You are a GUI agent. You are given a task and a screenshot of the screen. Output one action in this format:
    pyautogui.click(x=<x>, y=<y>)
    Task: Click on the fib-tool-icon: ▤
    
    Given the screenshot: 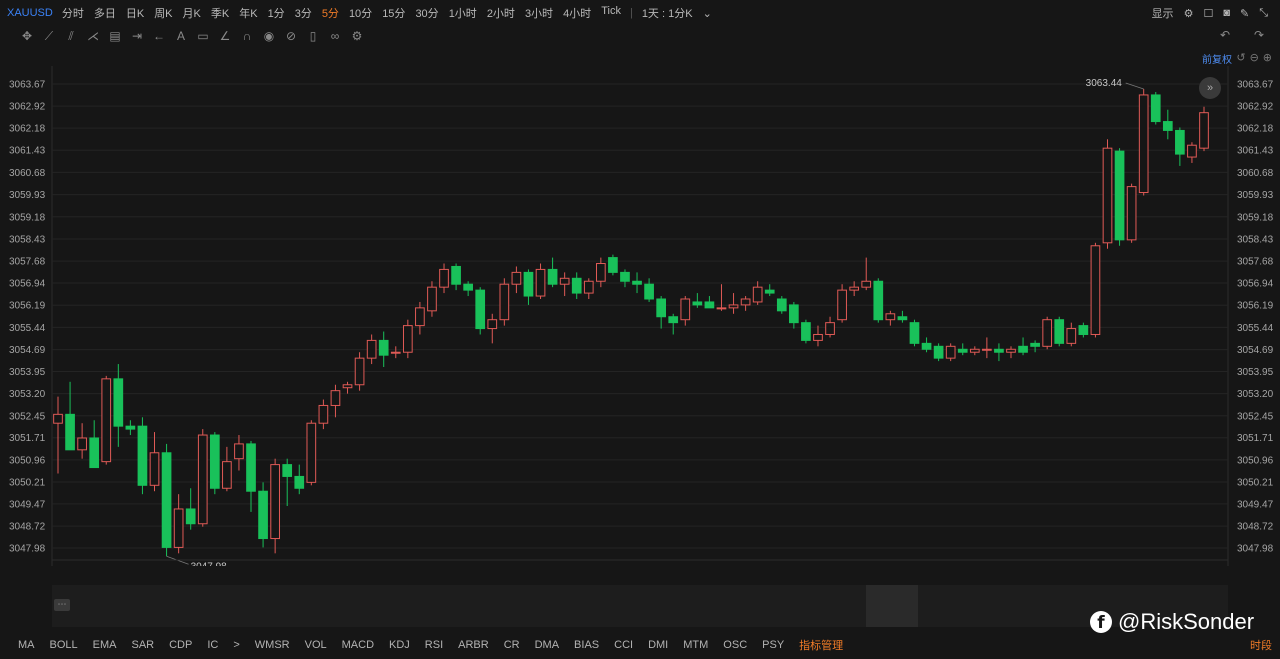 What is the action you would take?
    pyautogui.click(x=115, y=36)
    